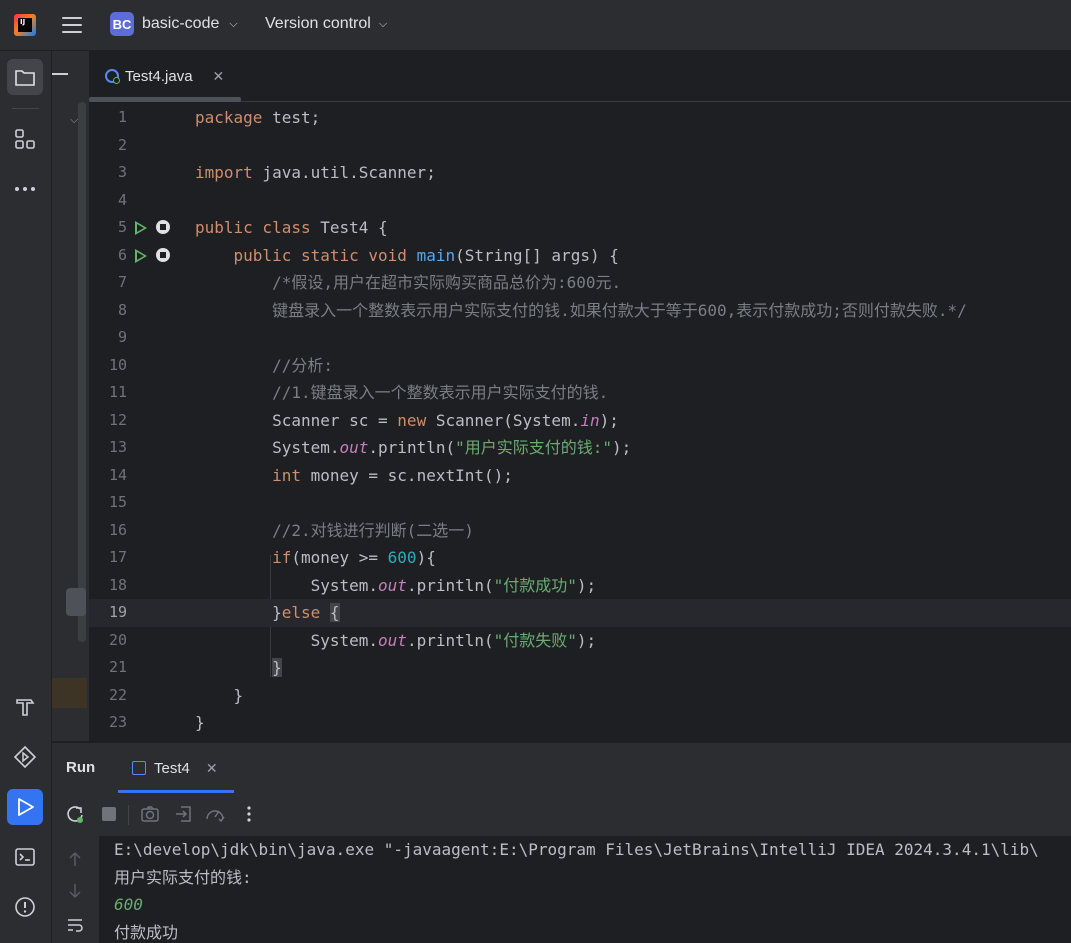 The image size is (1071, 943). Describe the element at coordinates (176, 768) in the screenshot. I see `run-tab-test4: Test4 ✕` at that location.